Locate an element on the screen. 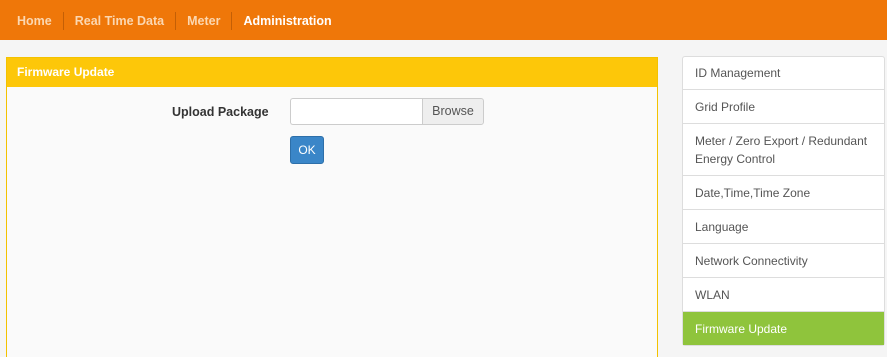 The image size is (887, 357). sidebar-item-wlan: WLAN is located at coordinates (783, 295).